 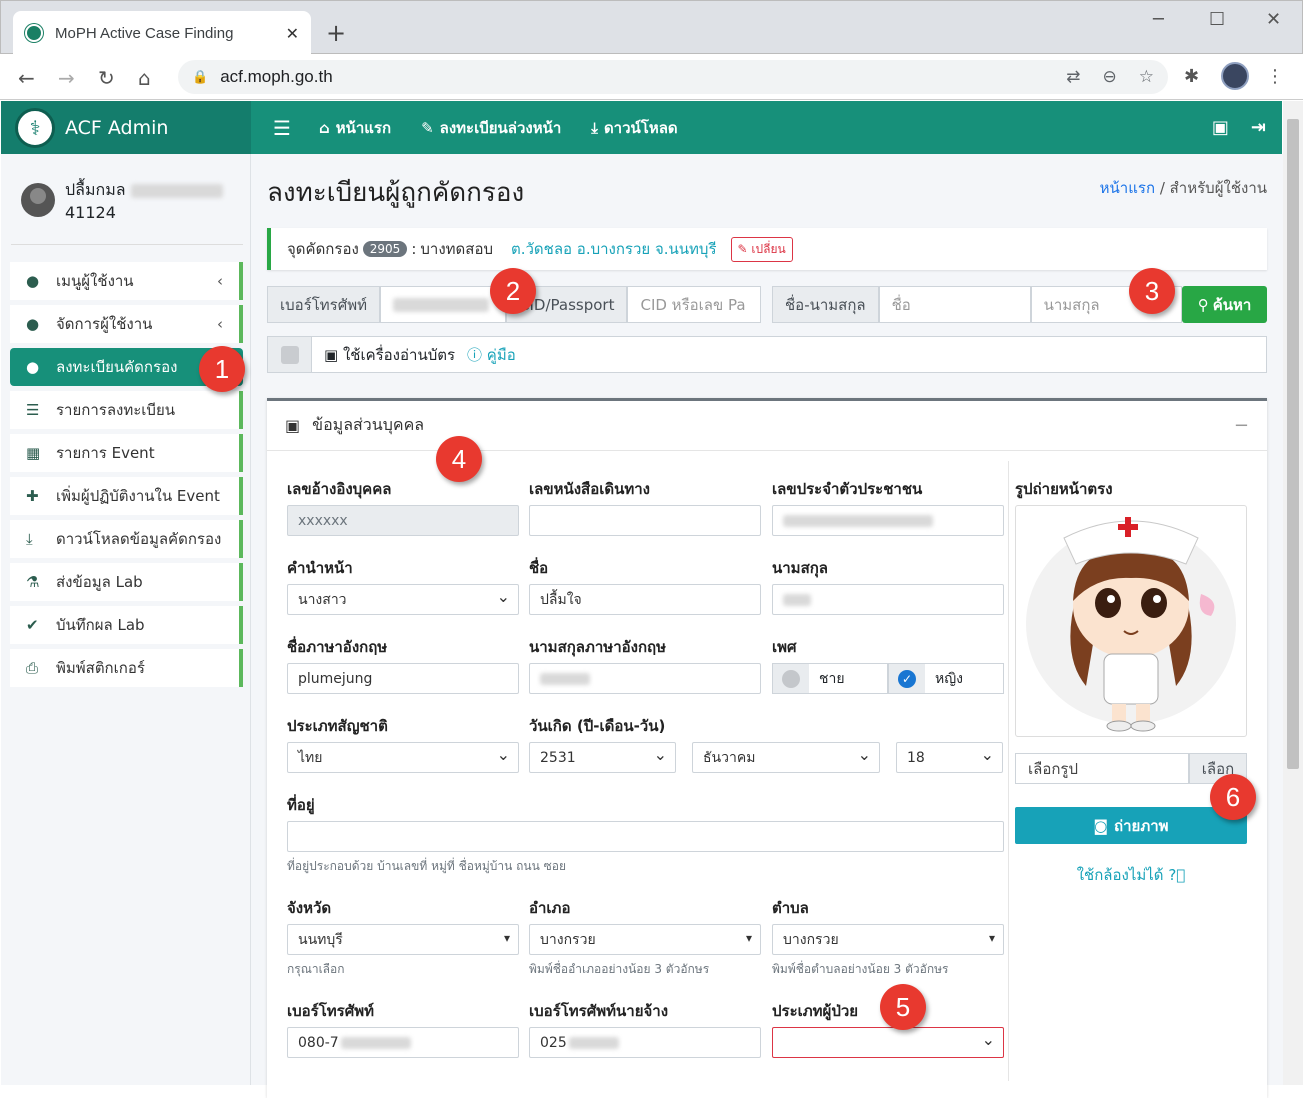 What do you see at coordinates (301, 805) in the screenshot?
I see `address-label: ที่อยู่` at bounding box center [301, 805].